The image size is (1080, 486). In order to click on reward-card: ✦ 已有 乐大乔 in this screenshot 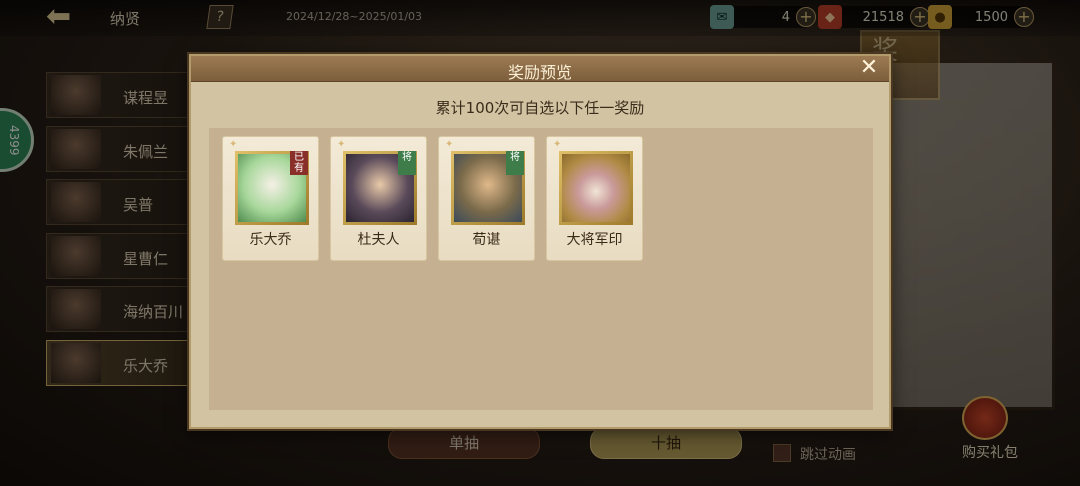, I will do `click(270, 198)`.